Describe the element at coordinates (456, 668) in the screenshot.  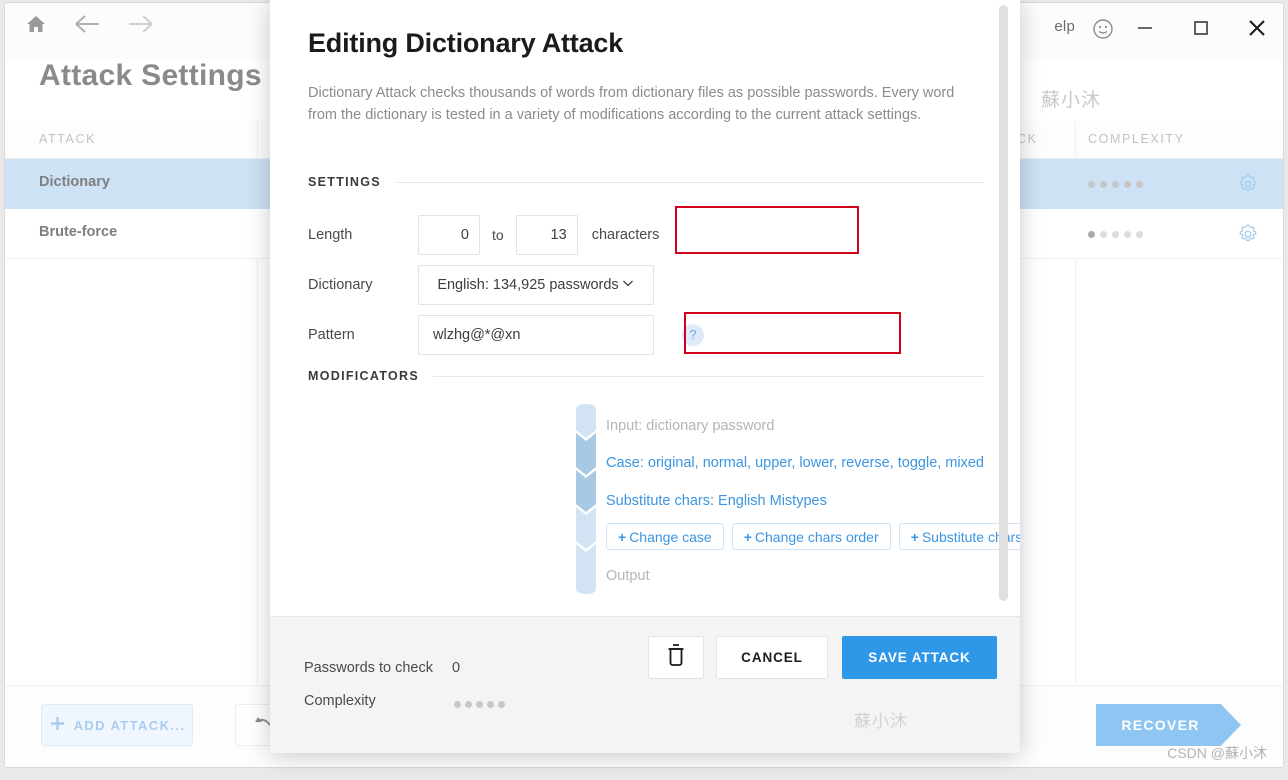
I see `passwords-to-check-value: 0` at that location.